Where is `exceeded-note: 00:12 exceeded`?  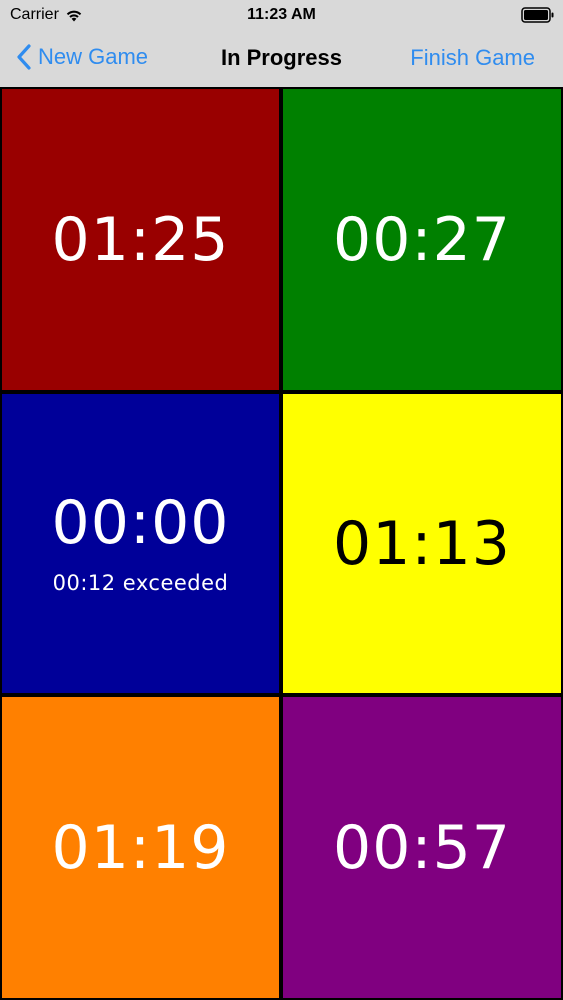
exceeded-note: 00:12 exceeded is located at coordinates (140, 582).